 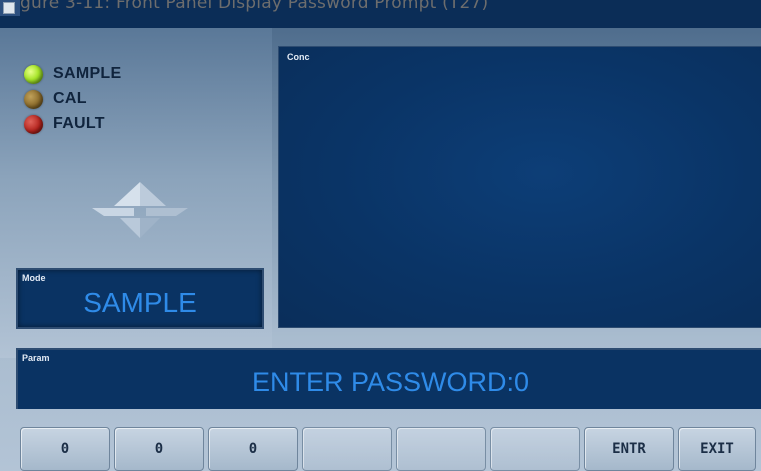 I want to click on keypad-button-1: 0, so click(x=65, y=449).